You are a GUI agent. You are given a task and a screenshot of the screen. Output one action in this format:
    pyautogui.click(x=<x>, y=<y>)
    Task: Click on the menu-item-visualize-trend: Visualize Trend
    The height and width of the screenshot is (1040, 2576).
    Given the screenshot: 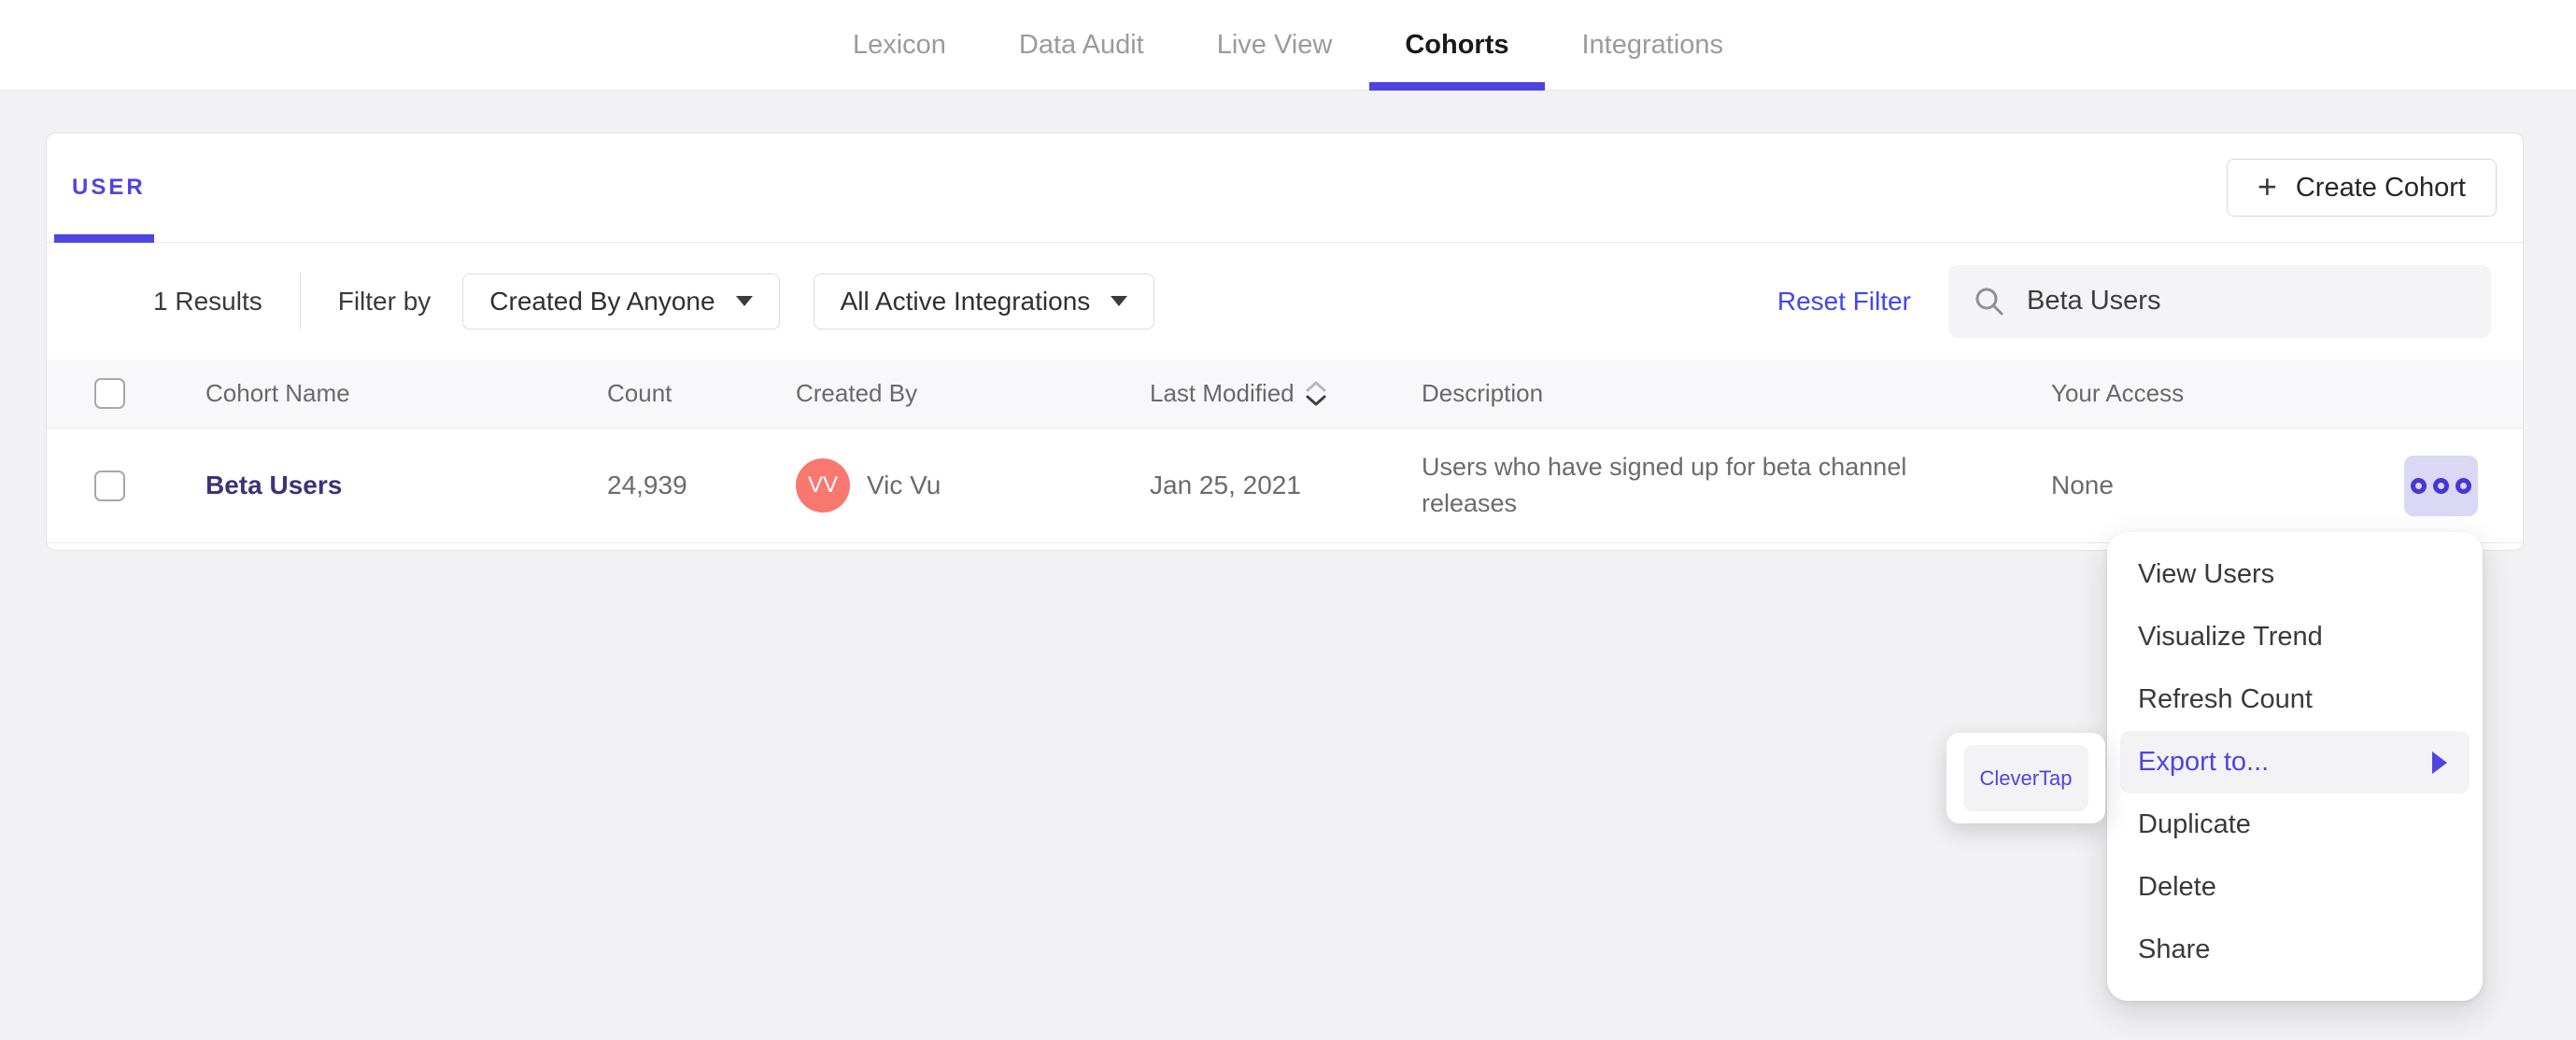 What is the action you would take?
    pyautogui.click(x=2295, y=637)
    